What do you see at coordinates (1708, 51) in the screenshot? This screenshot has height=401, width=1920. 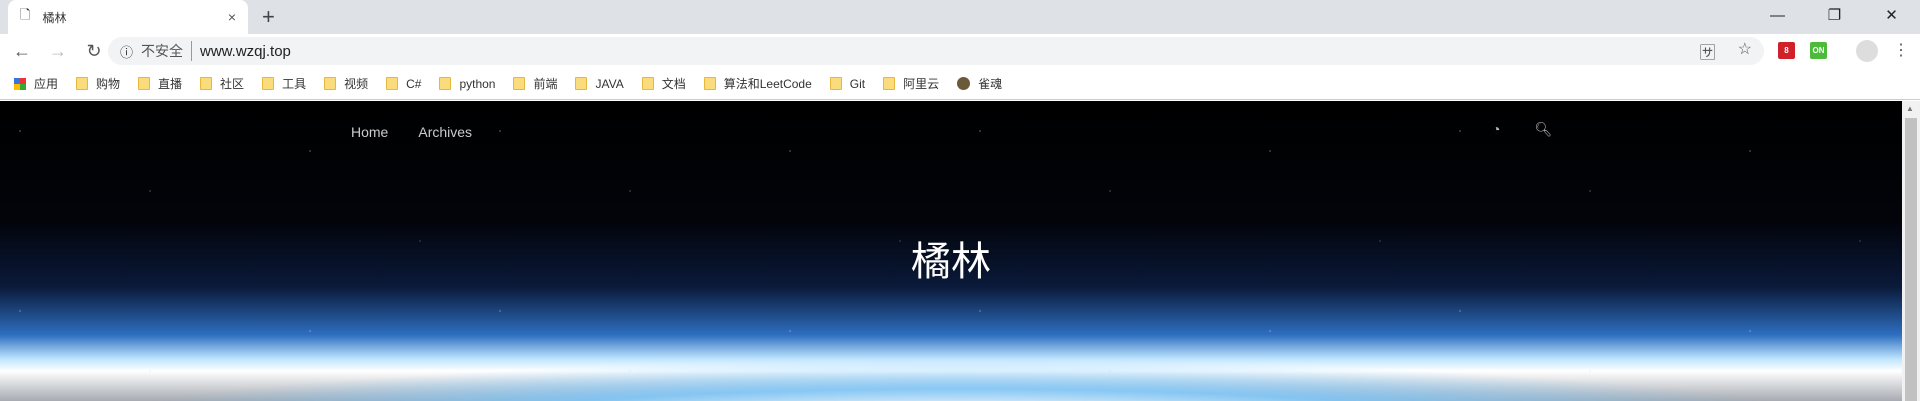 I see `translate-icon: 🈂` at bounding box center [1708, 51].